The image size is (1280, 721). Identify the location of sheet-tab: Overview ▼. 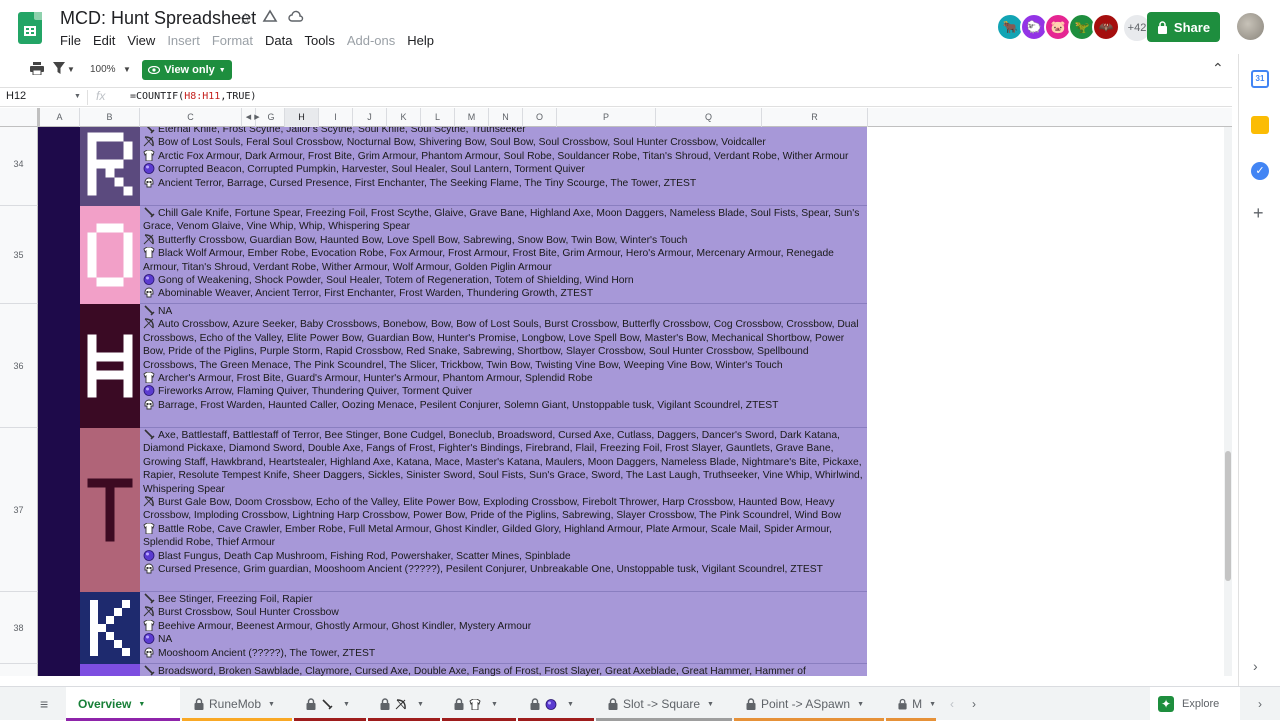
(123, 704).